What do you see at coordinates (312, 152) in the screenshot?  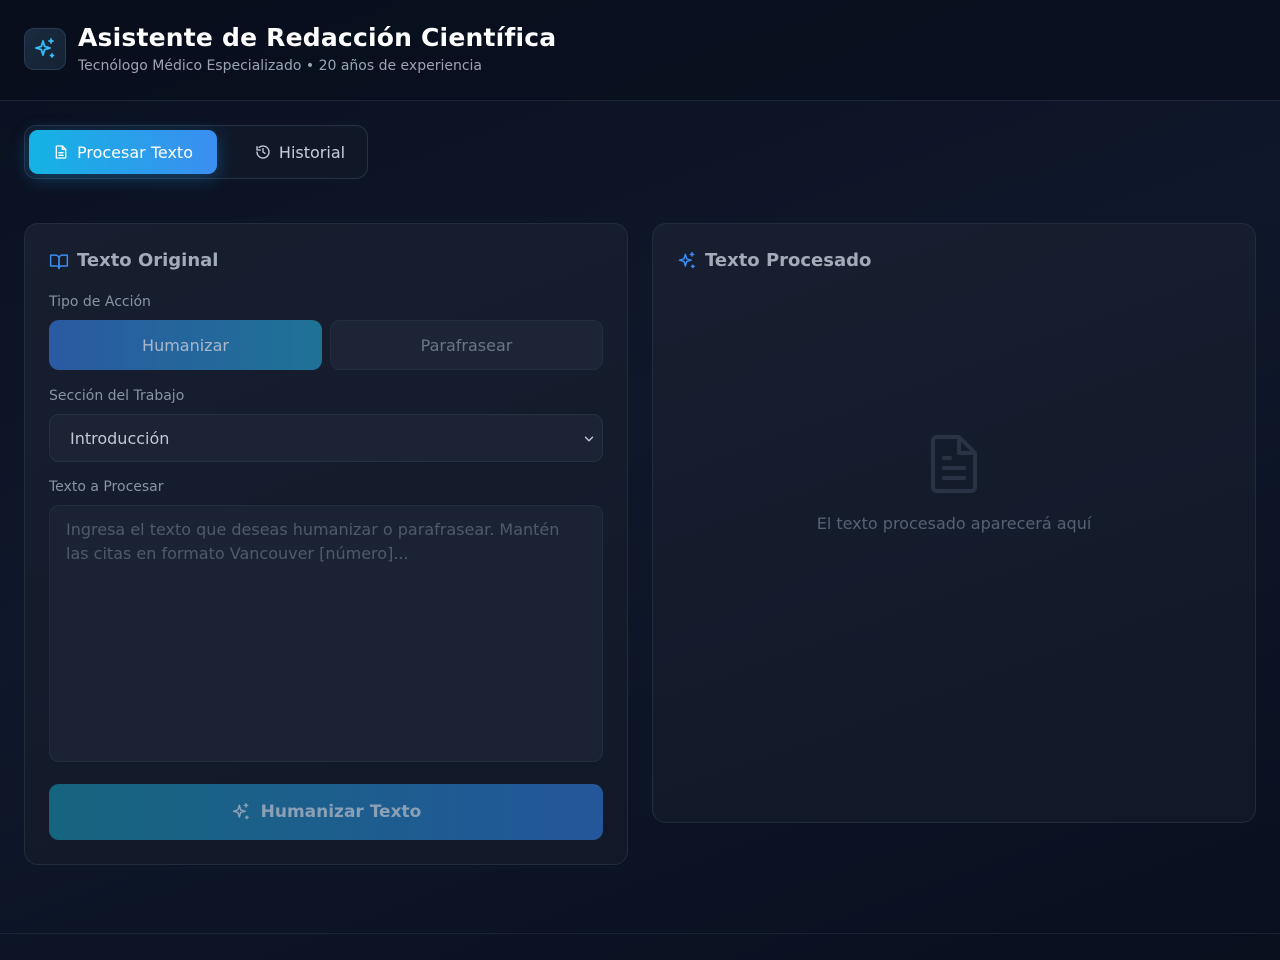 I see `tab-label: Historial` at bounding box center [312, 152].